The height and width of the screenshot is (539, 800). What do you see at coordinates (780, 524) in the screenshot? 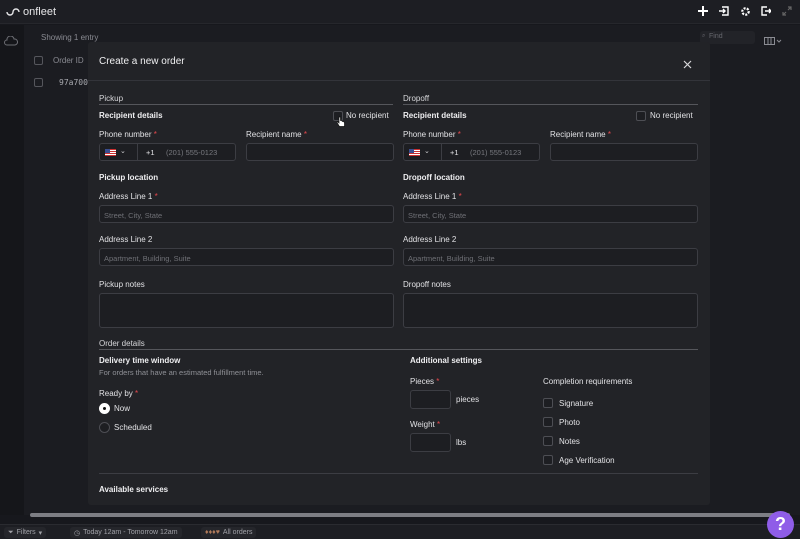
I see `help-button: ?` at bounding box center [780, 524].